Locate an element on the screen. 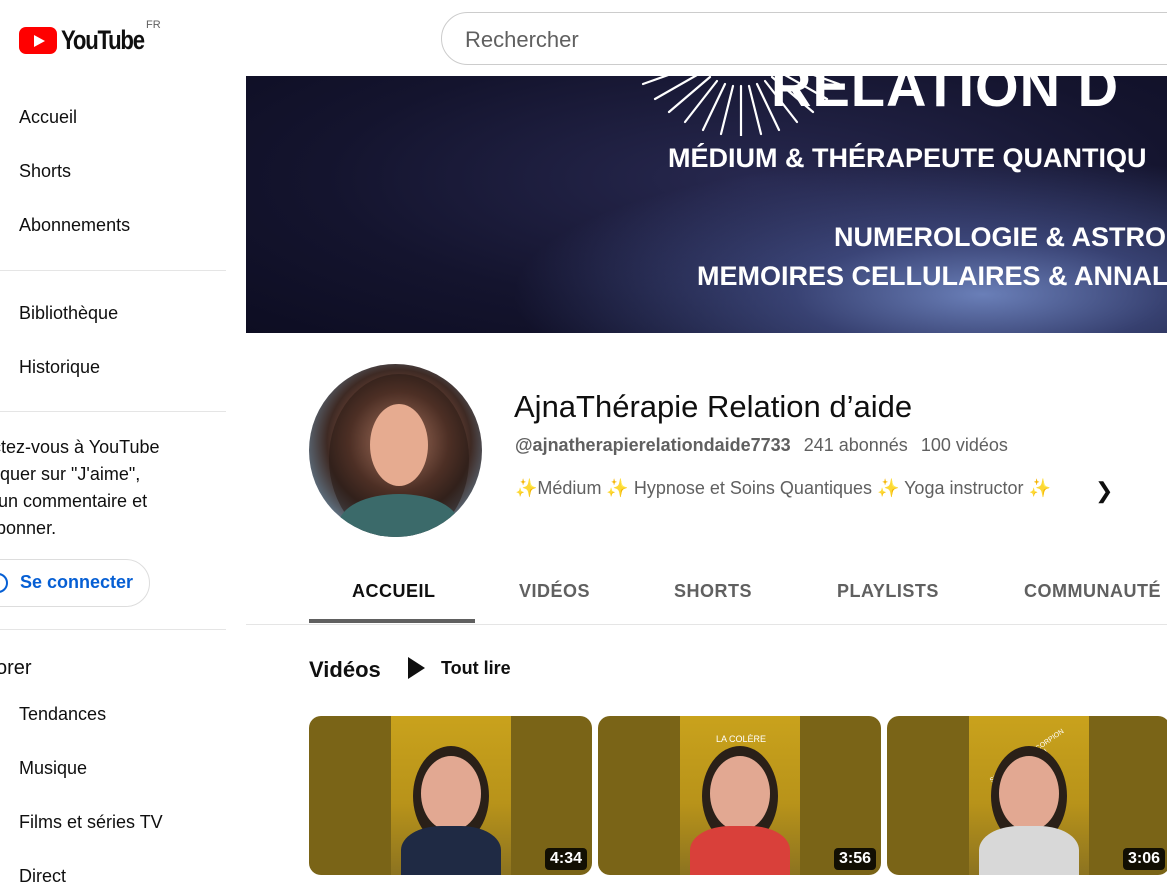 The width and height of the screenshot is (1167, 887). signin-button: Se connecter is located at coordinates (75, 583).